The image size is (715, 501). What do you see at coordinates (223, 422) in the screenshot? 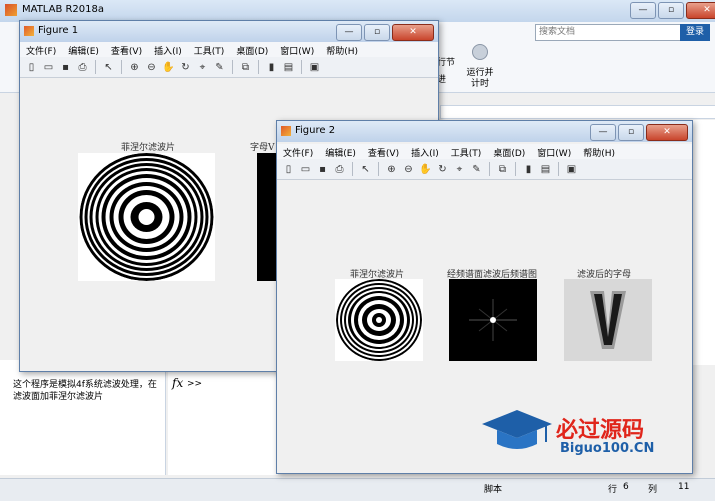
I see `command-window` at bounding box center [223, 422].